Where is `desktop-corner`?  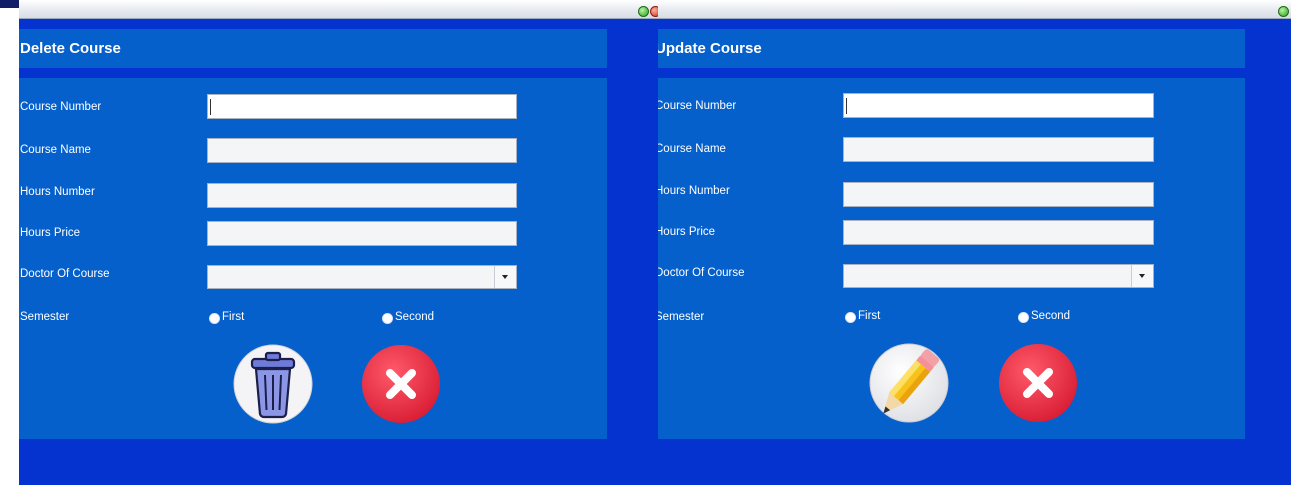
desktop-corner is located at coordinates (9, 4).